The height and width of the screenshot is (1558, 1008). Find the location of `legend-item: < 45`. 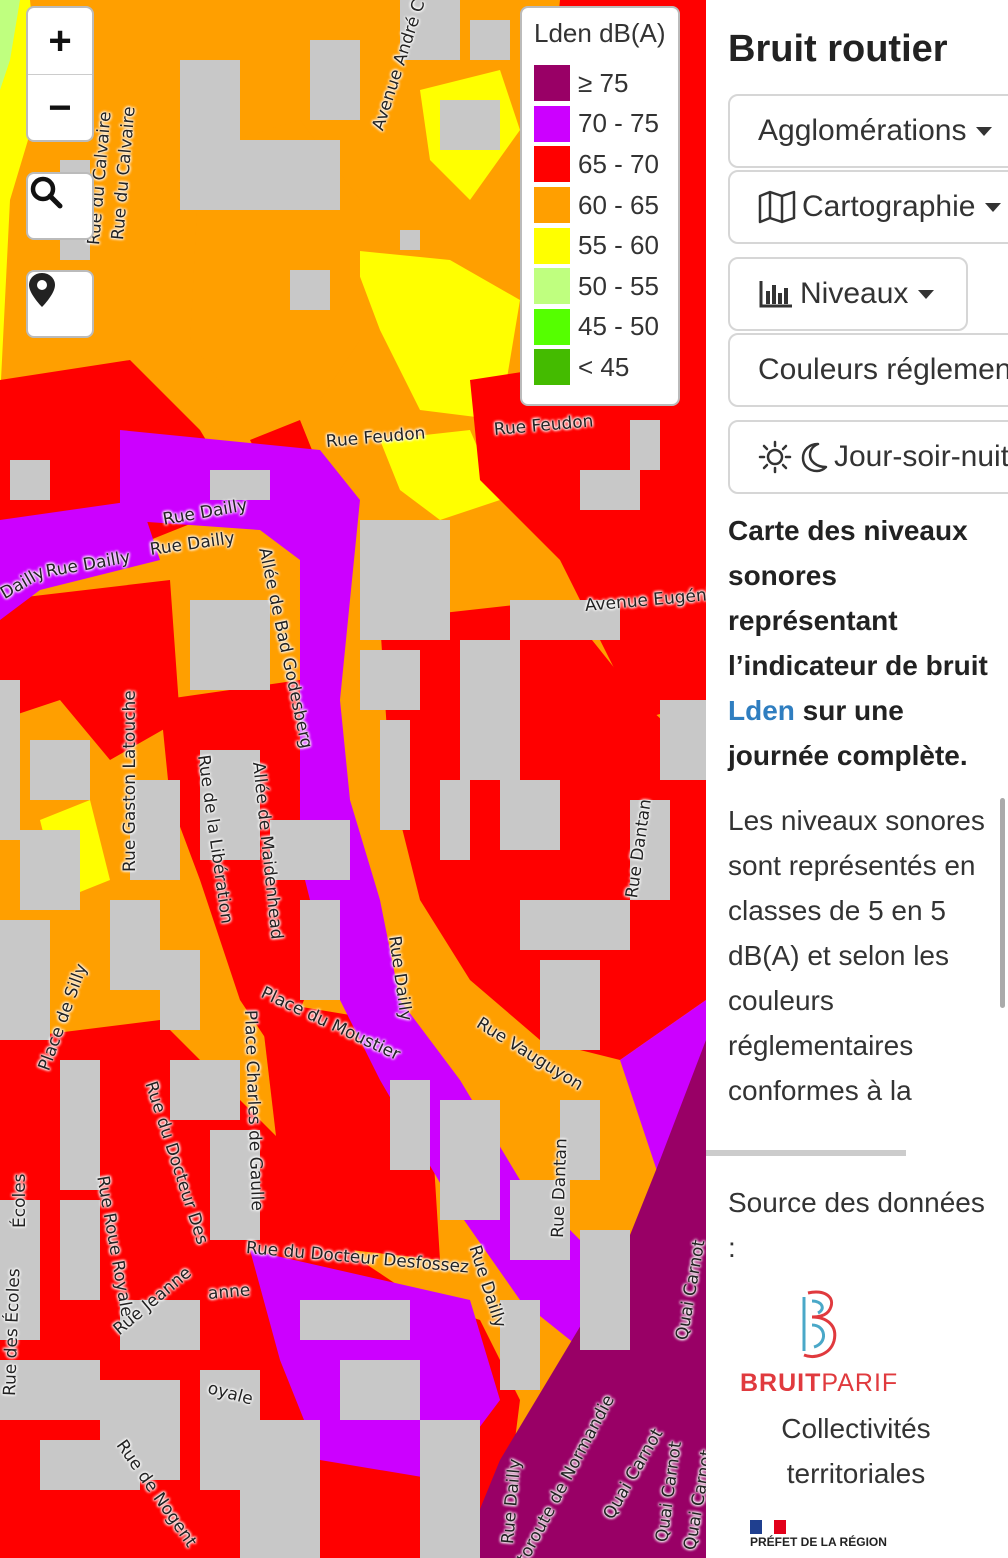

legend-item: < 45 is located at coordinates (600, 367).